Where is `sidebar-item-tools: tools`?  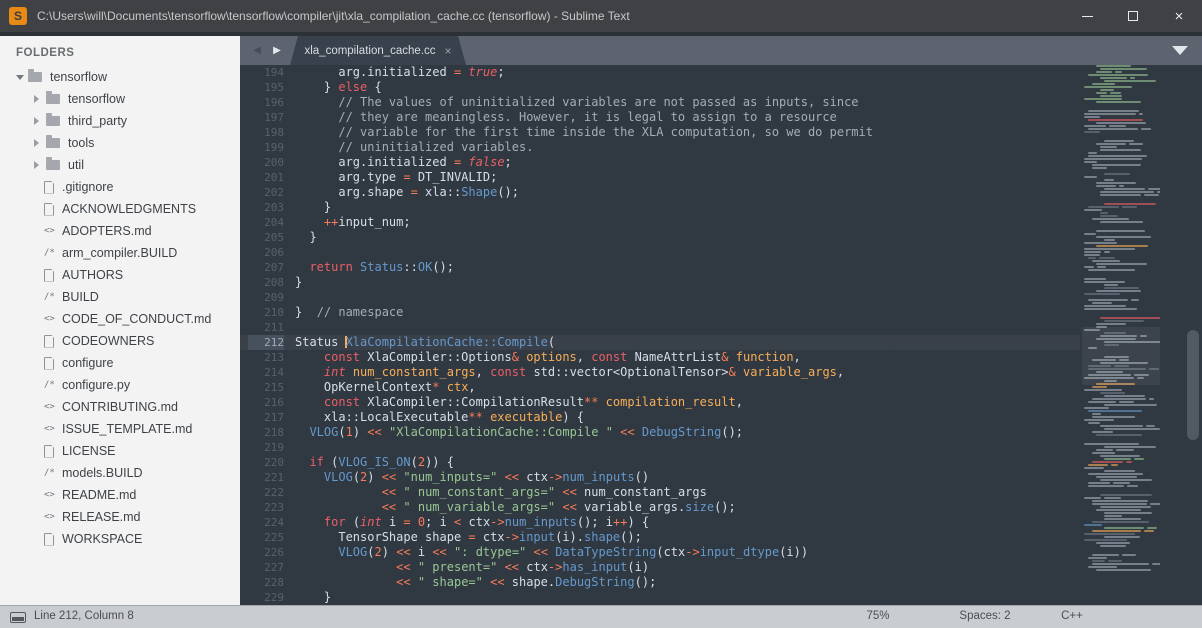 sidebar-item-tools: tools is located at coordinates (120, 143).